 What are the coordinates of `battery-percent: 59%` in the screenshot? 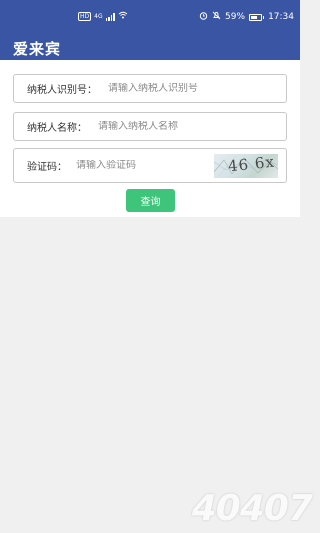 It's located at (235, 17).